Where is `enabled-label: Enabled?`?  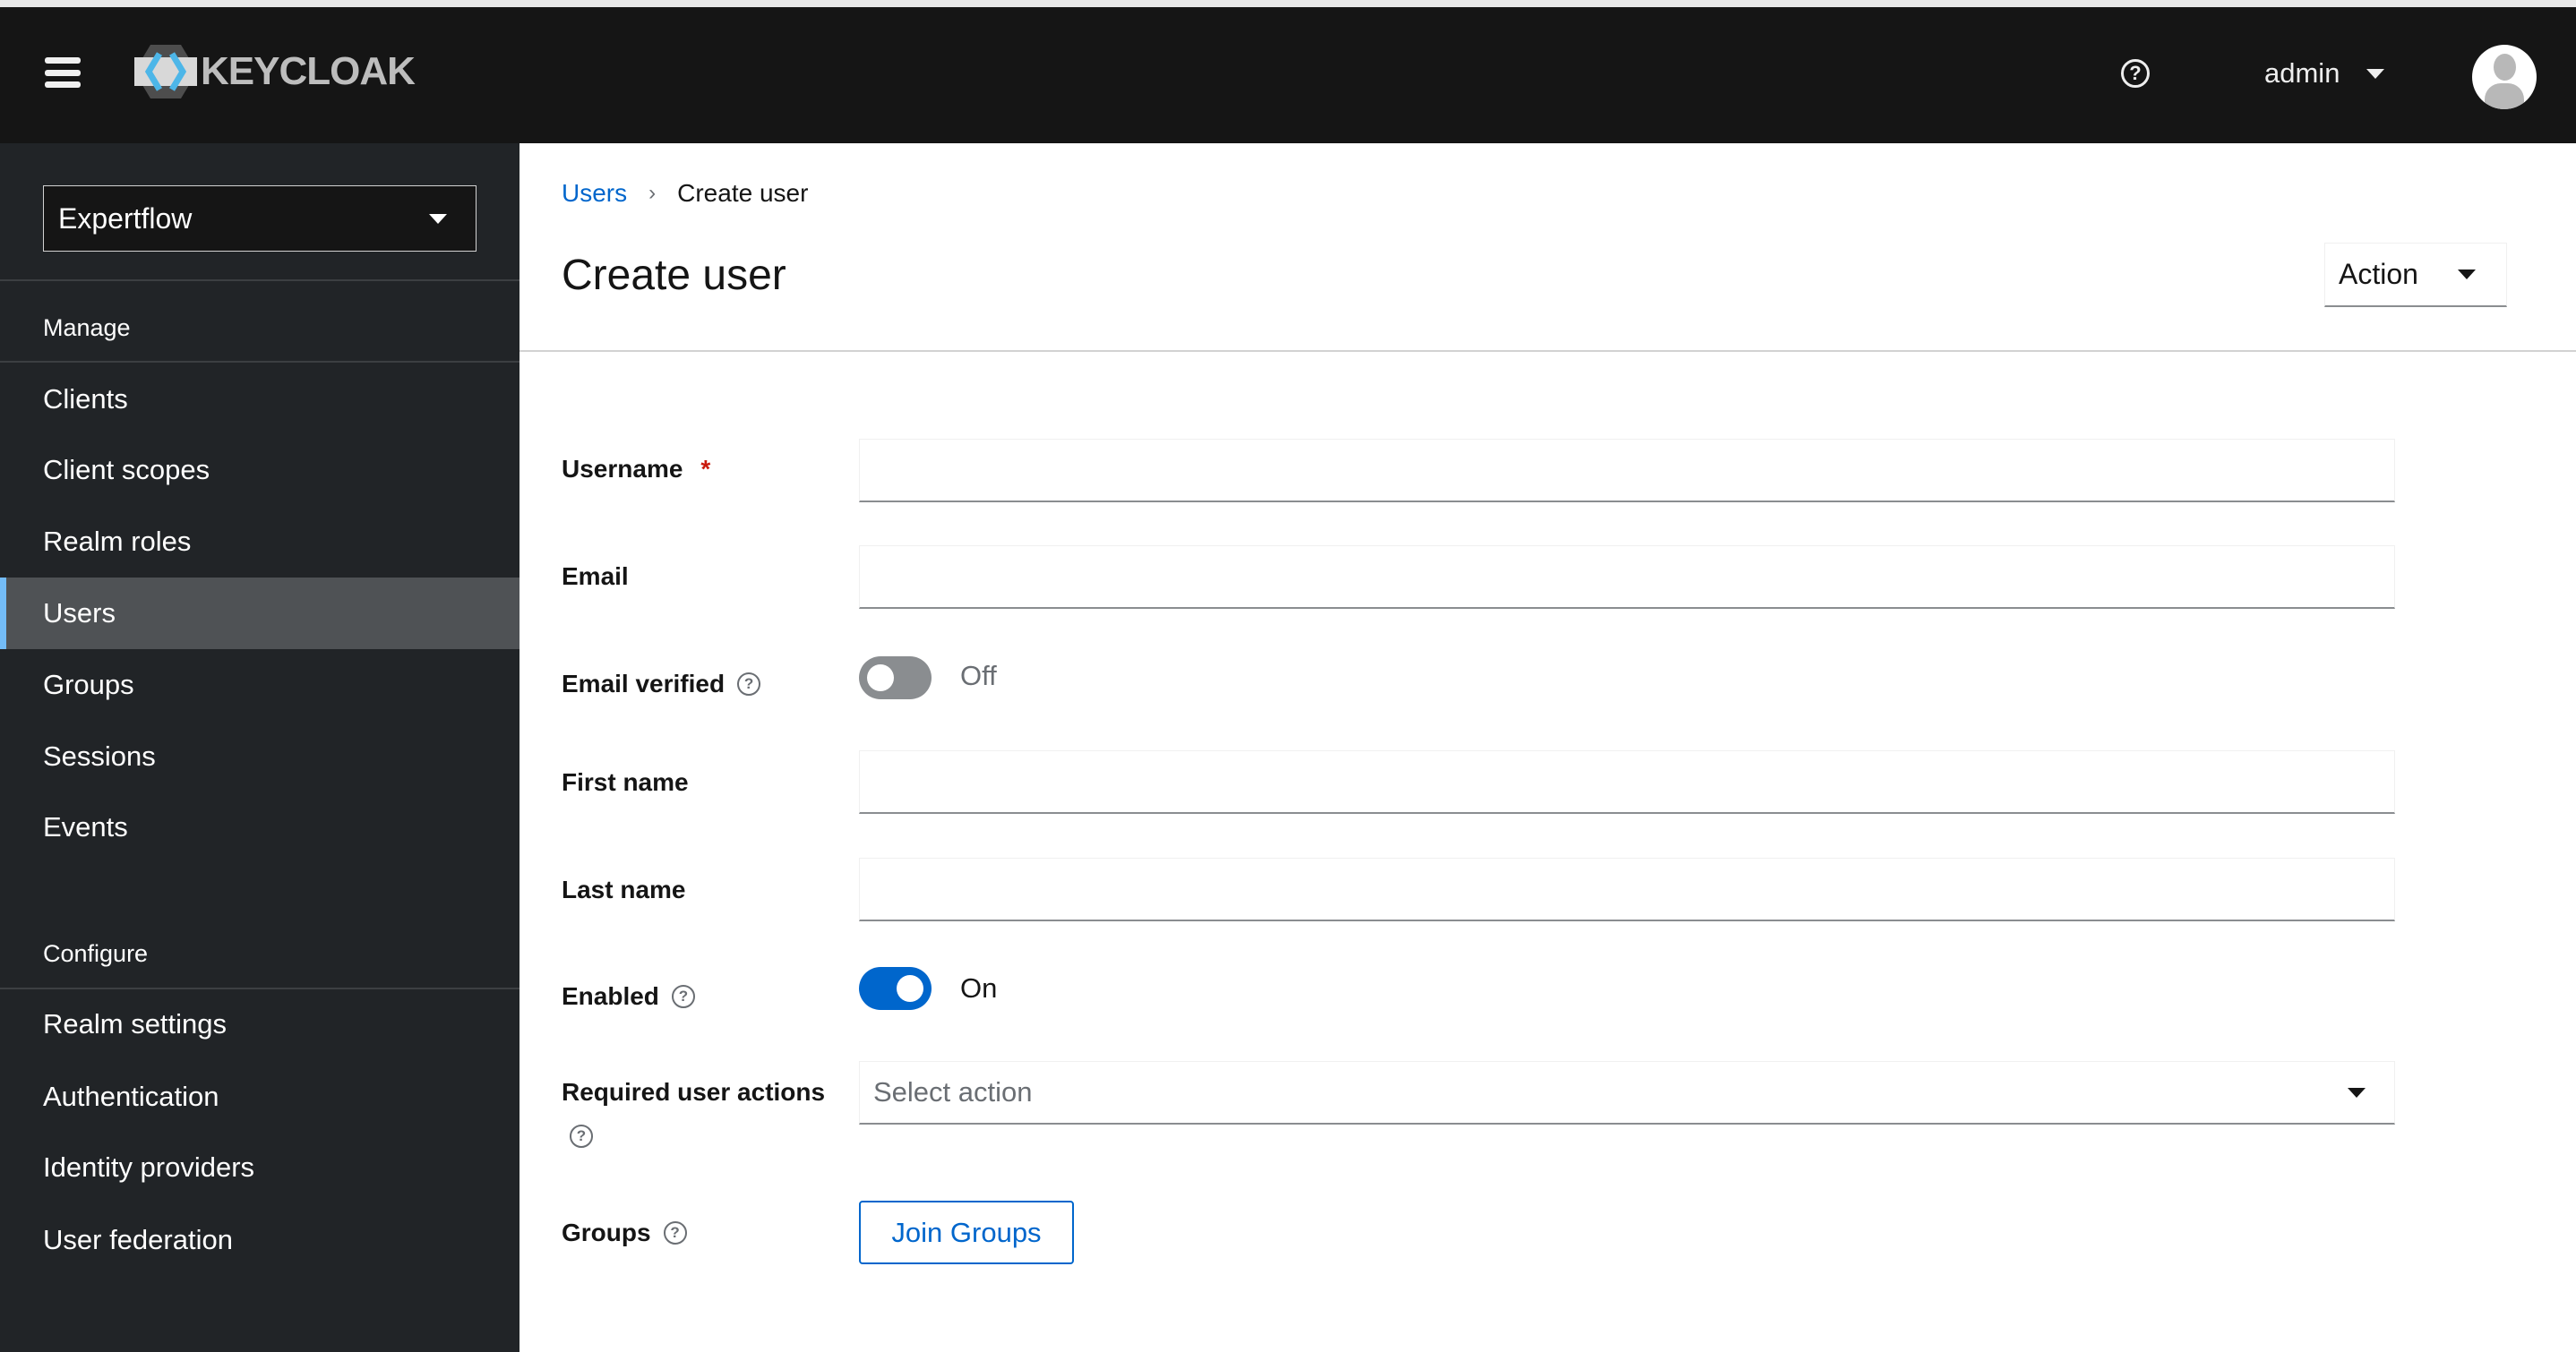
enabled-label: Enabled? is located at coordinates (628, 997).